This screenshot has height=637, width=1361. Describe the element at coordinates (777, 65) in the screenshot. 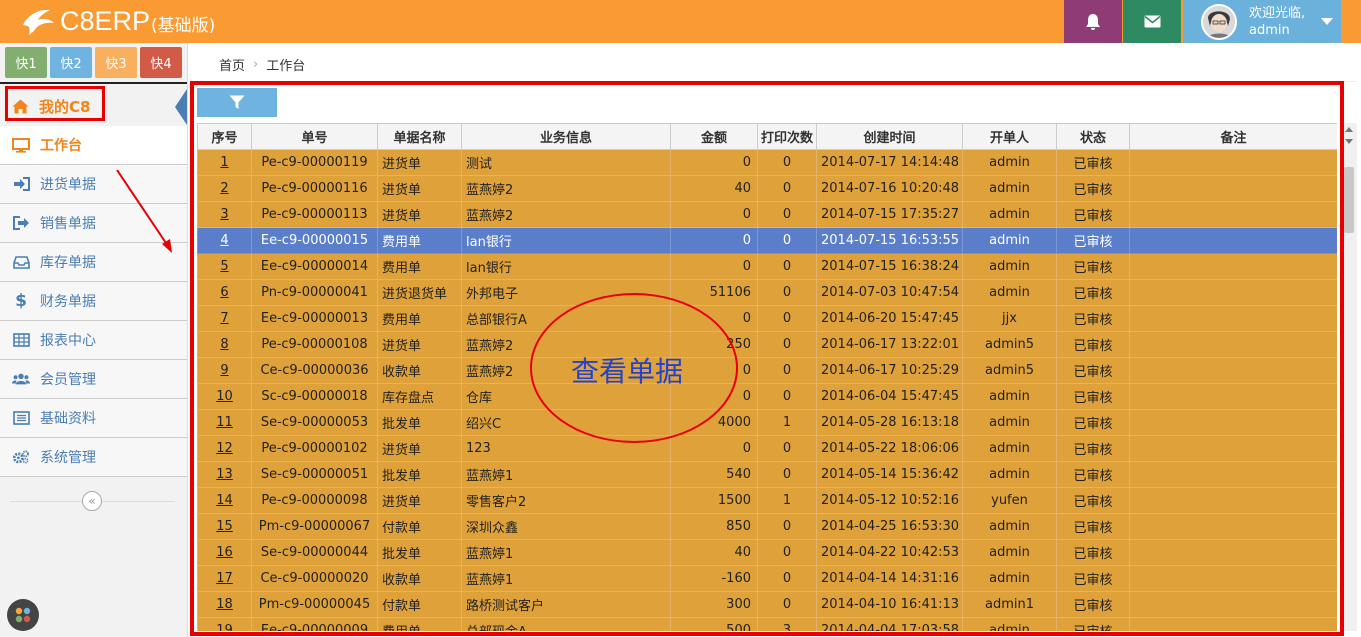

I see `breadcrumb: 首页 › 工作台` at that location.